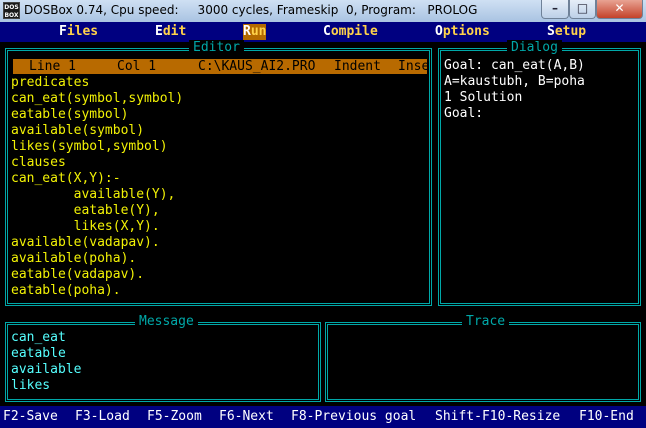 The image size is (646, 428). I want to click on menu-bar: Files Edit Run Compile Options Setup, so click(323, 32).